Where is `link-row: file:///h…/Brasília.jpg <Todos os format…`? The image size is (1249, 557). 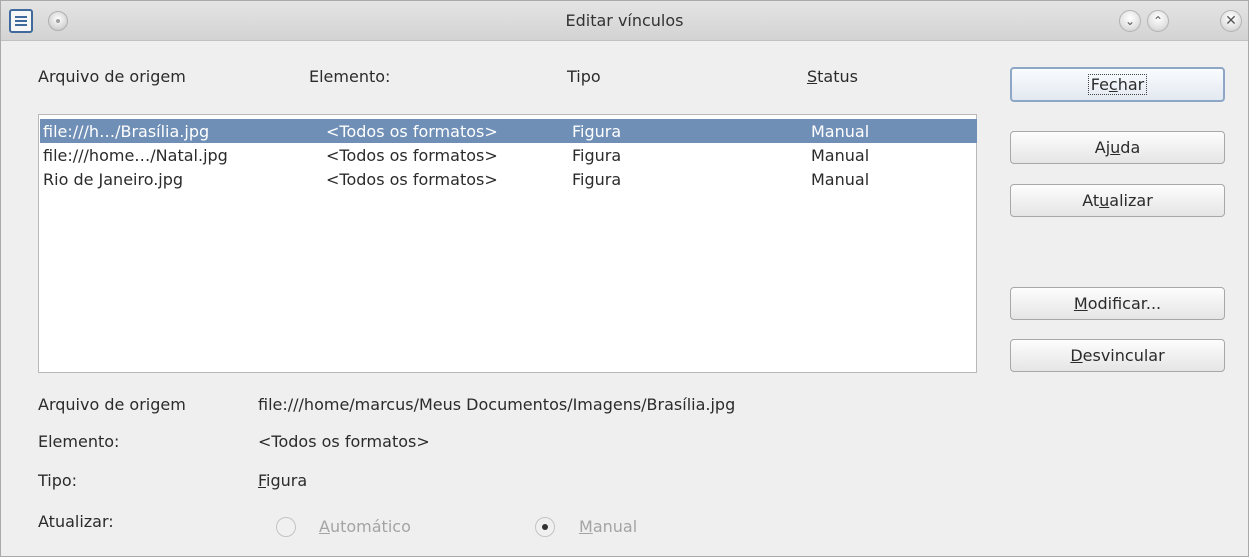
link-row: file:///h…/Brasília.jpg <Todos os format… is located at coordinates (508, 131).